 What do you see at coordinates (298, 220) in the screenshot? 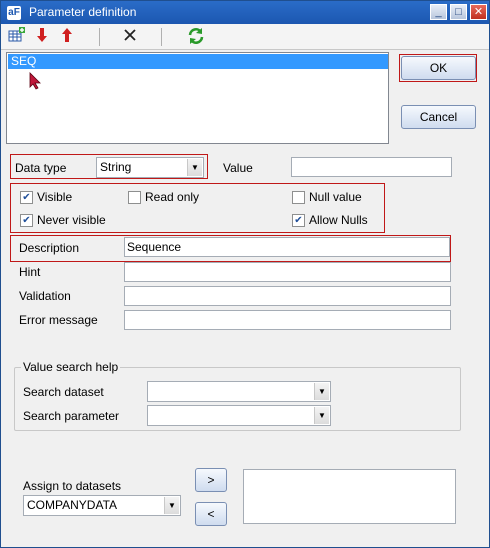
I see `allow-nulls-checkbox: ✔` at bounding box center [298, 220].